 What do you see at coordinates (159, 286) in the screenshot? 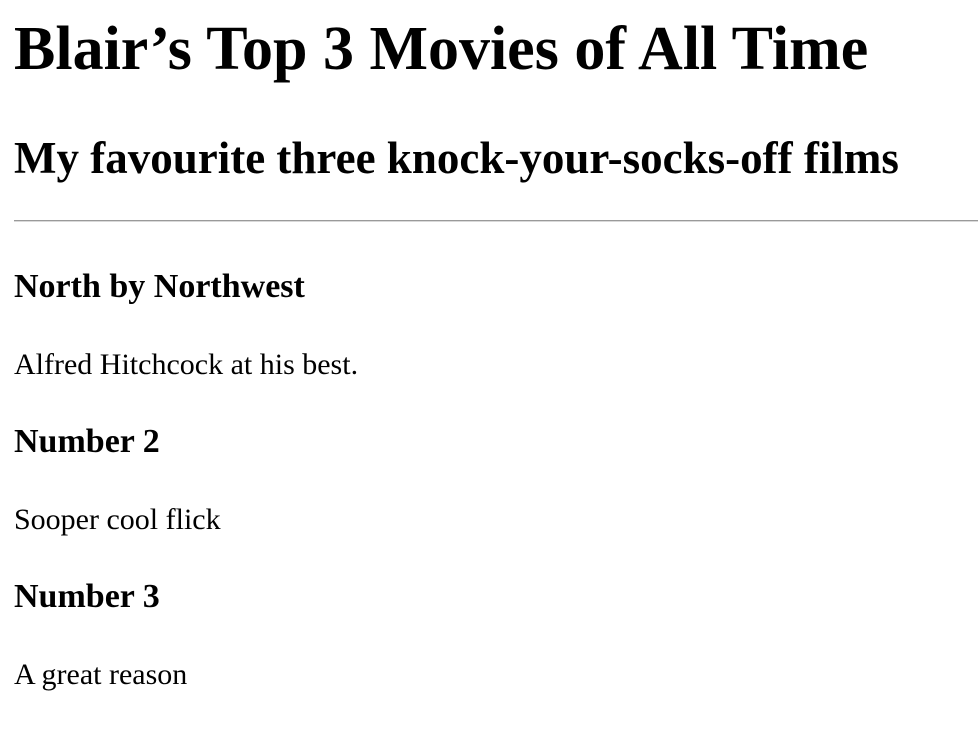
I see `movie-title-1: North by Northwest` at bounding box center [159, 286].